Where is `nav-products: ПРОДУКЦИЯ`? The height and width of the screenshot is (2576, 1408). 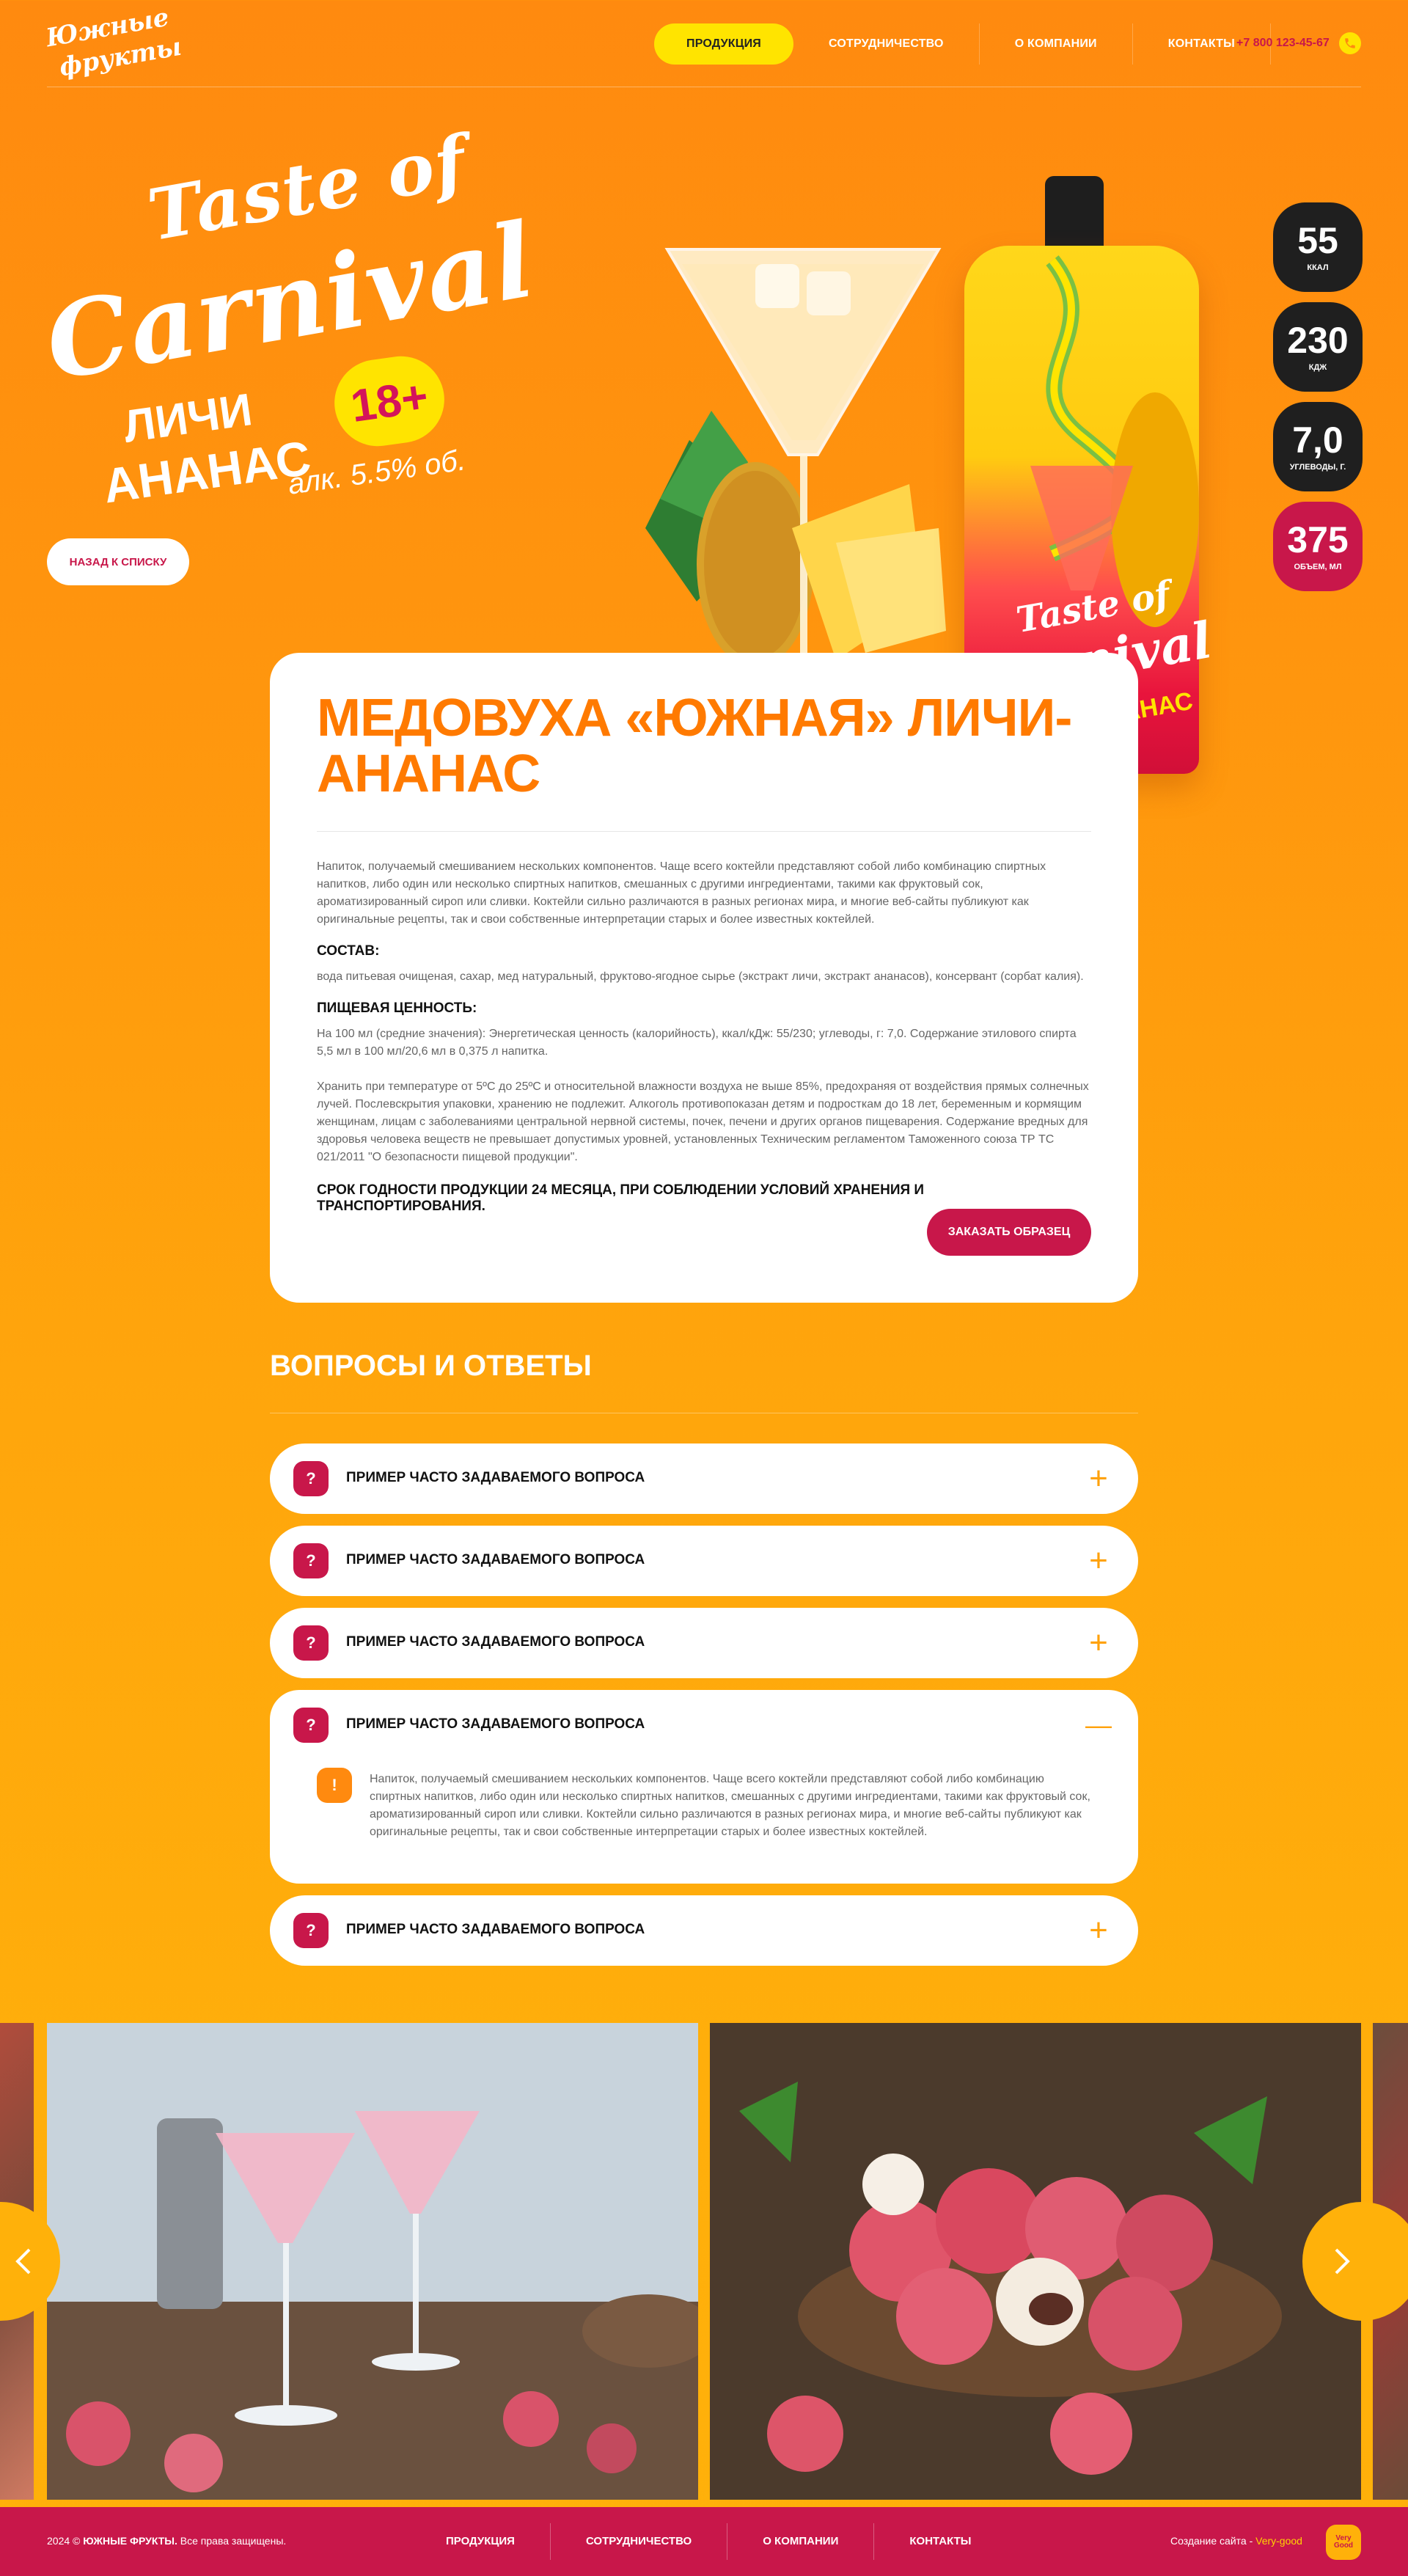
nav-products: ПРОДУКЦИЯ is located at coordinates (723, 44).